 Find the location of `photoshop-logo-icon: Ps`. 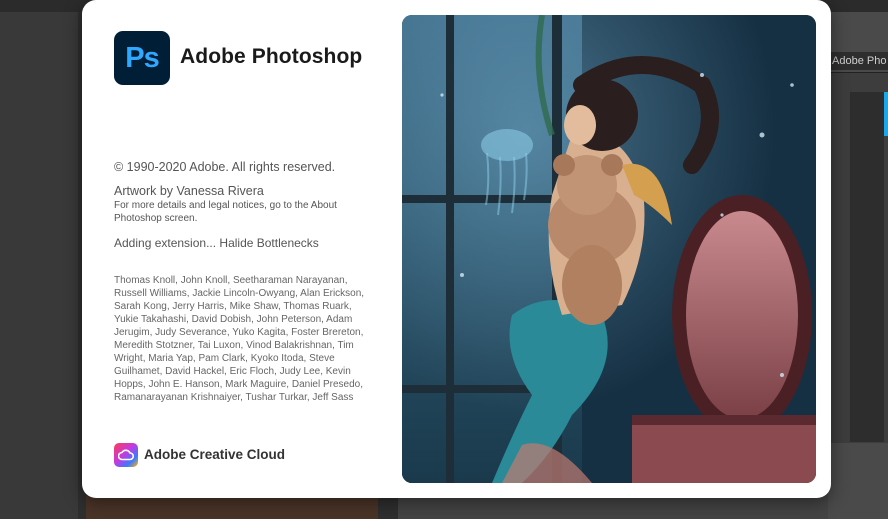

photoshop-logo-icon: Ps is located at coordinates (142, 58).